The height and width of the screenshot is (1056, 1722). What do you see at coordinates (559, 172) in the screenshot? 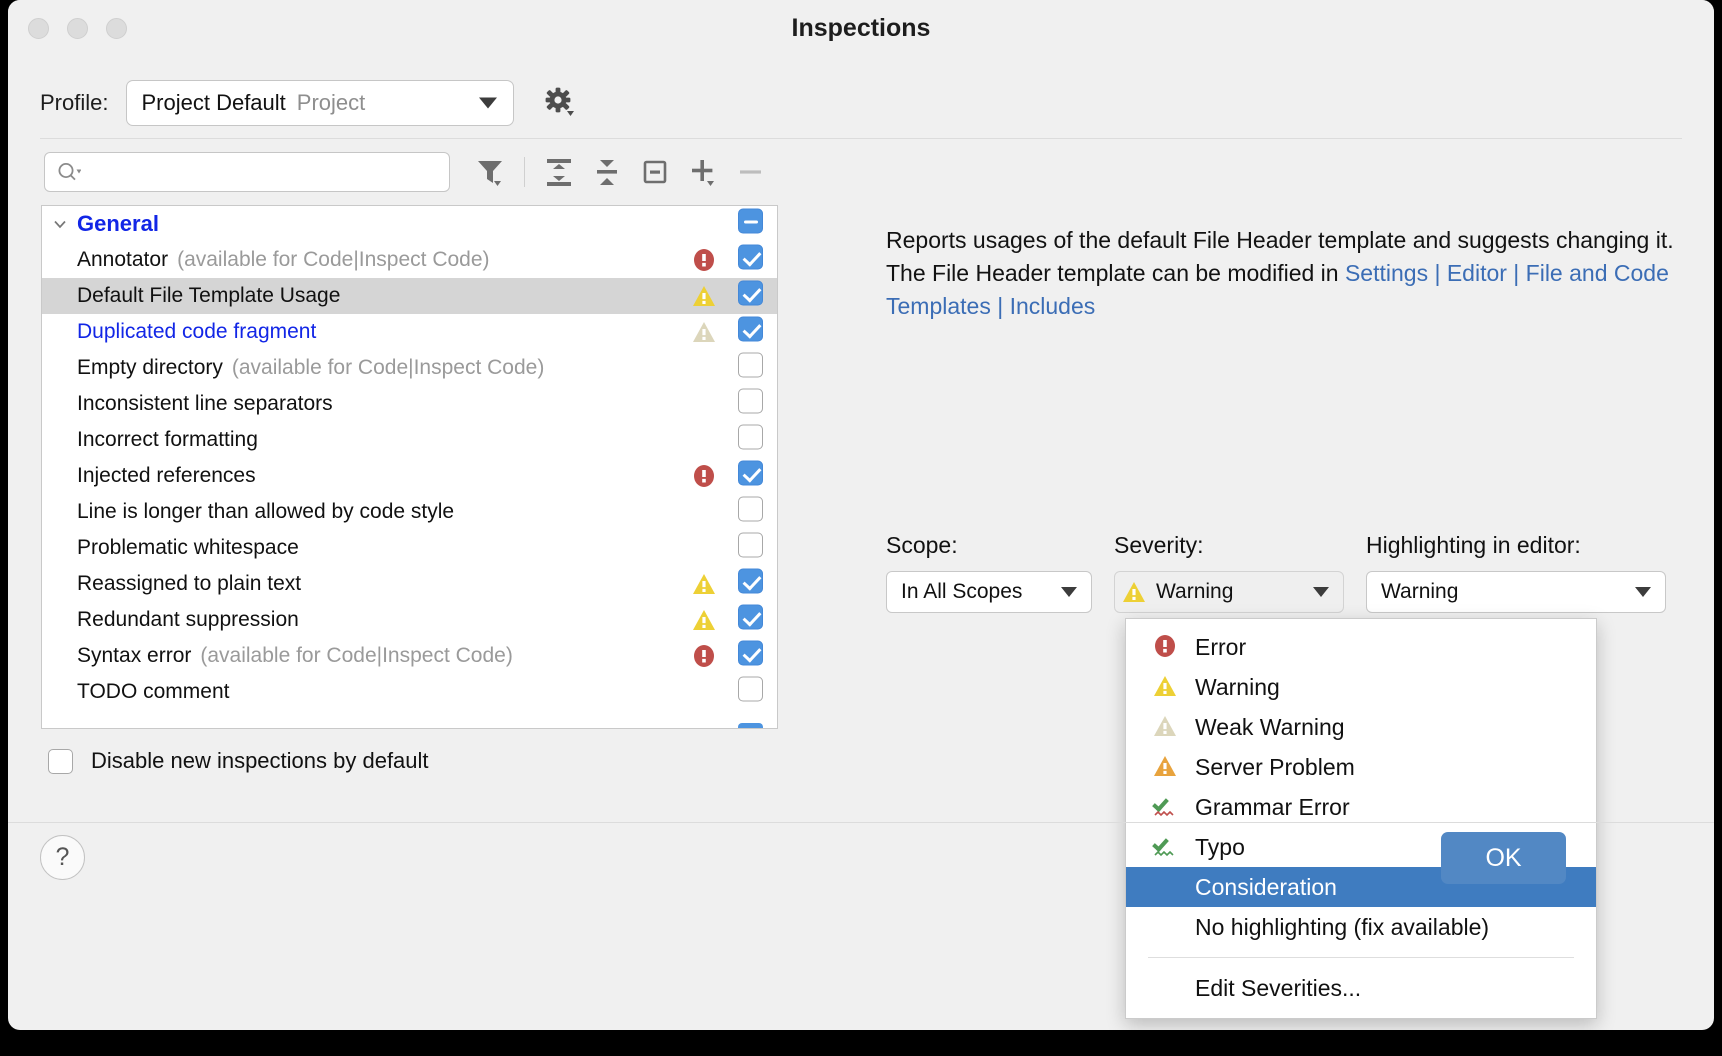
I see `expand-all-icon` at bounding box center [559, 172].